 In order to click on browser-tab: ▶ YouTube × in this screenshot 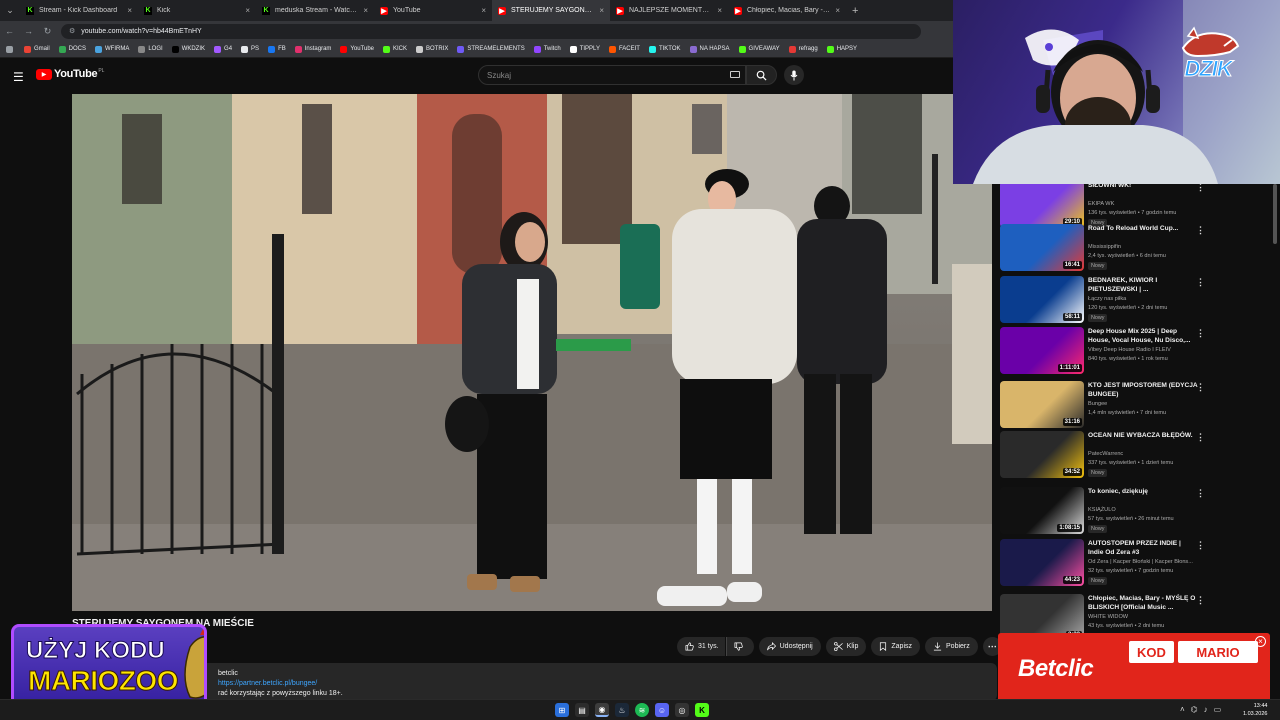, I will do `click(433, 10)`.